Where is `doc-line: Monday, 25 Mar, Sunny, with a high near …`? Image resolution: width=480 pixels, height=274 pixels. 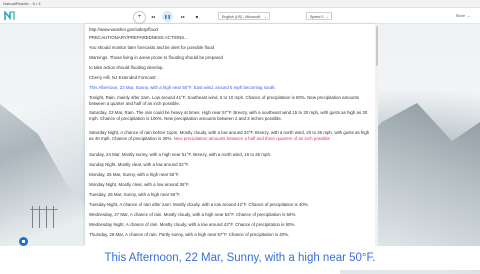 doc-line: Monday, 25 Mar, Sunny, with a high near … is located at coordinates (134, 174).